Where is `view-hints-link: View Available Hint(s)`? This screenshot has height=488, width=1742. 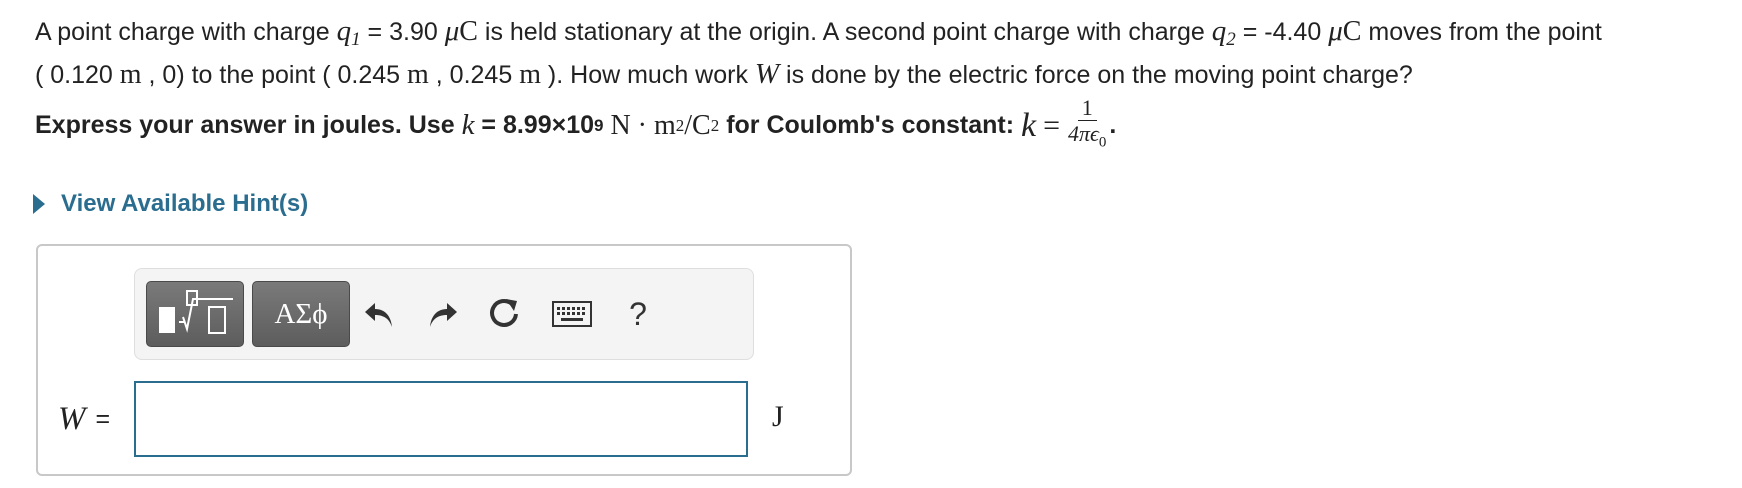
view-hints-link: View Available Hint(s) is located at coordinates (170, 204).